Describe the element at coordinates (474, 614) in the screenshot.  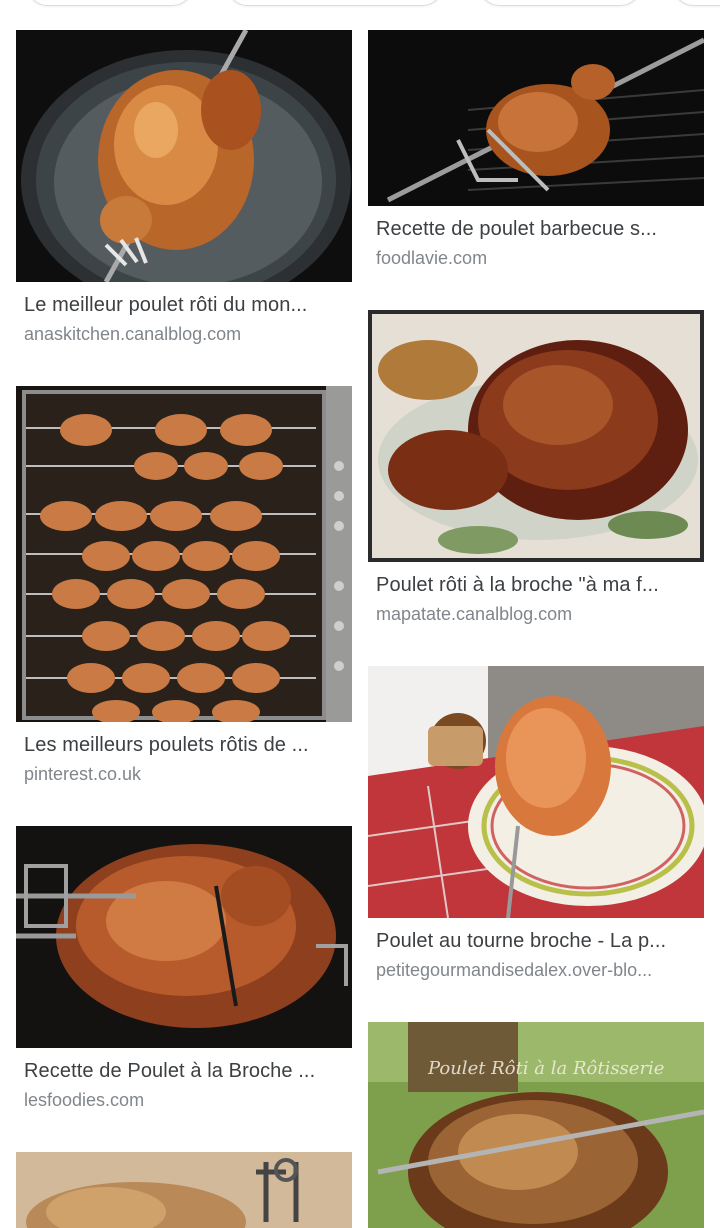
I see `result-source: mapatate.canalblog.com` at that location.